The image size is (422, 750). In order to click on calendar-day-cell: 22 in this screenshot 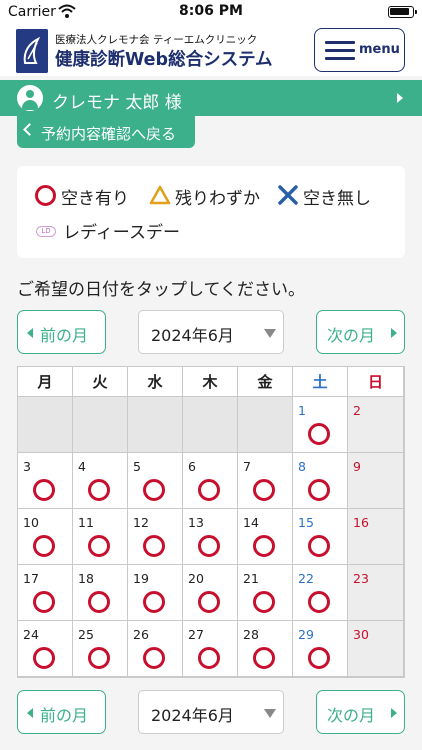, I will do `click(320, 593)`.